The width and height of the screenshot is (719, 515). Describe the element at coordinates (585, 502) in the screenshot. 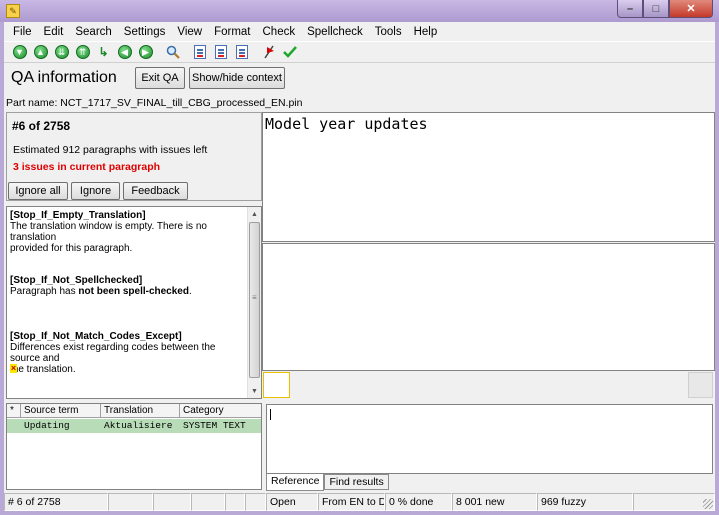

I see `status-fuzzy: 969 fuzzy` at that location.